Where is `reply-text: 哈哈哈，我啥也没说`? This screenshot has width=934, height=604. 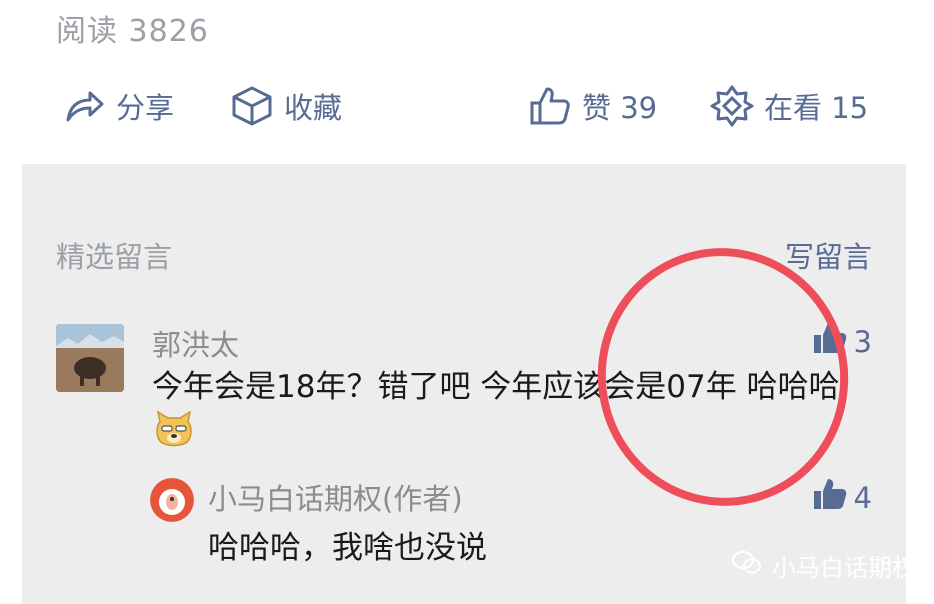 reply-text: 哈哈哈，我啥也没说 is located at coordinates (347, 548).